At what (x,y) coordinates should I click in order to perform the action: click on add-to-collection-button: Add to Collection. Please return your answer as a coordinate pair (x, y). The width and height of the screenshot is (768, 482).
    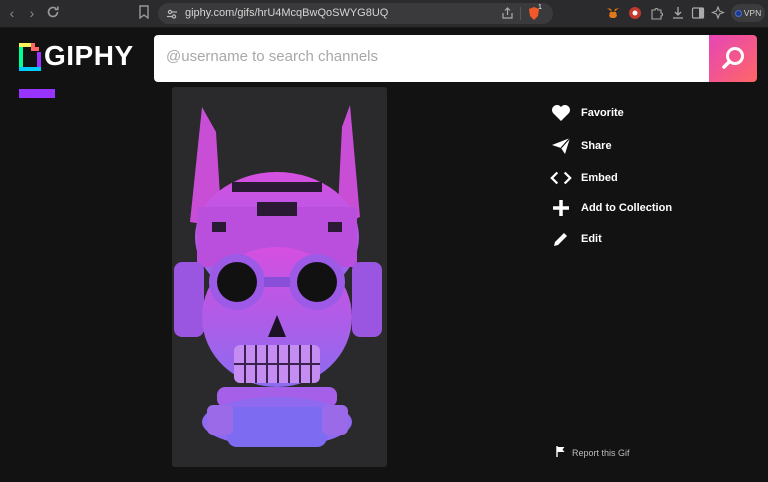
    Looking at the image, I should click on (611, 208).